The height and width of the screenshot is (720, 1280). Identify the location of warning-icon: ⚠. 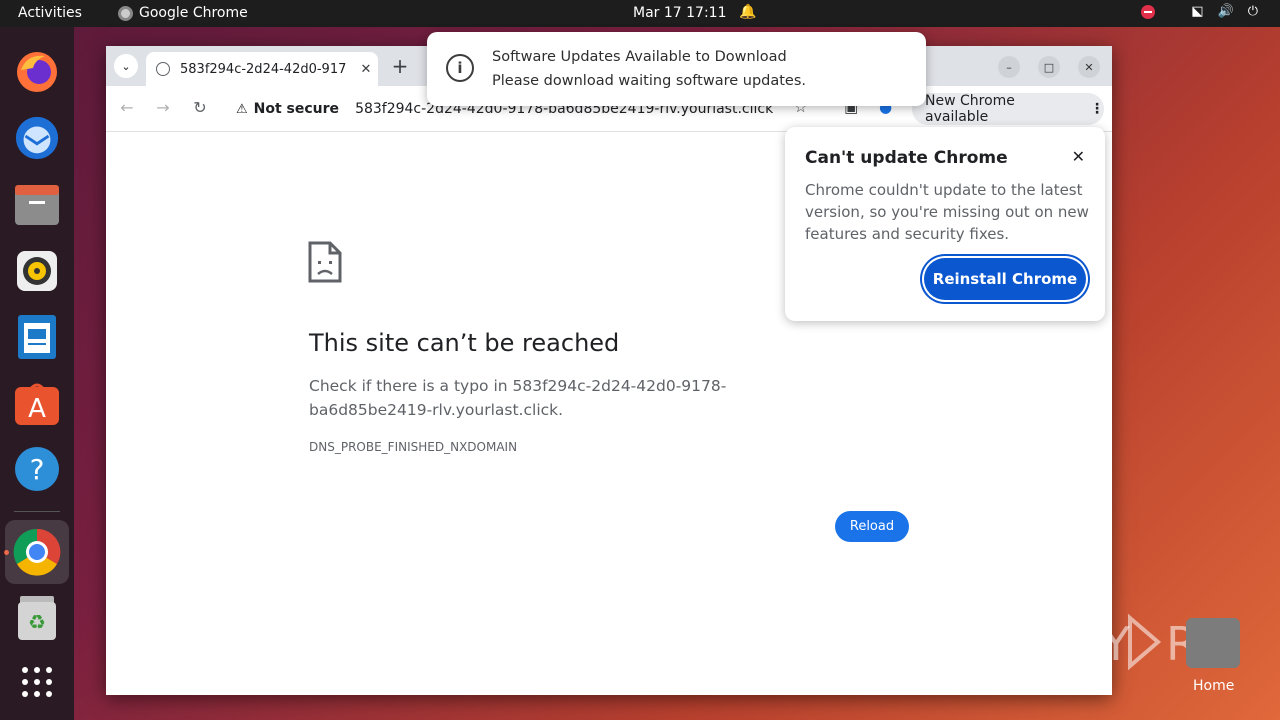
(242, 109).